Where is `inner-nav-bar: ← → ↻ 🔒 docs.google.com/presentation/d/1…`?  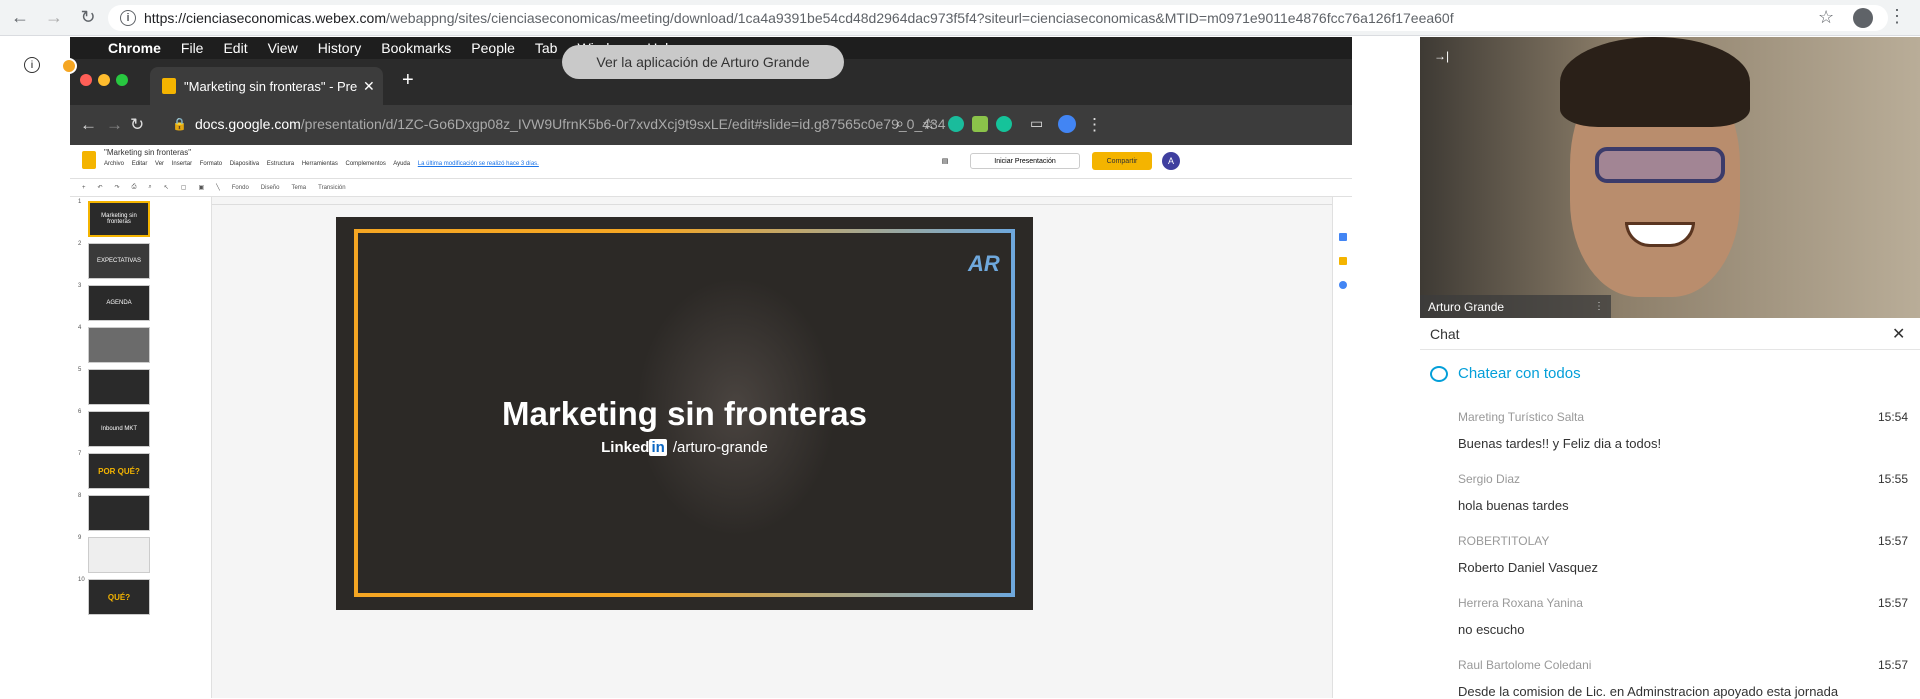
inner-nav-bar: ← → ↻ 🔒 docs.google.com/presentation/d/1… is located at coordinates (711, 125).